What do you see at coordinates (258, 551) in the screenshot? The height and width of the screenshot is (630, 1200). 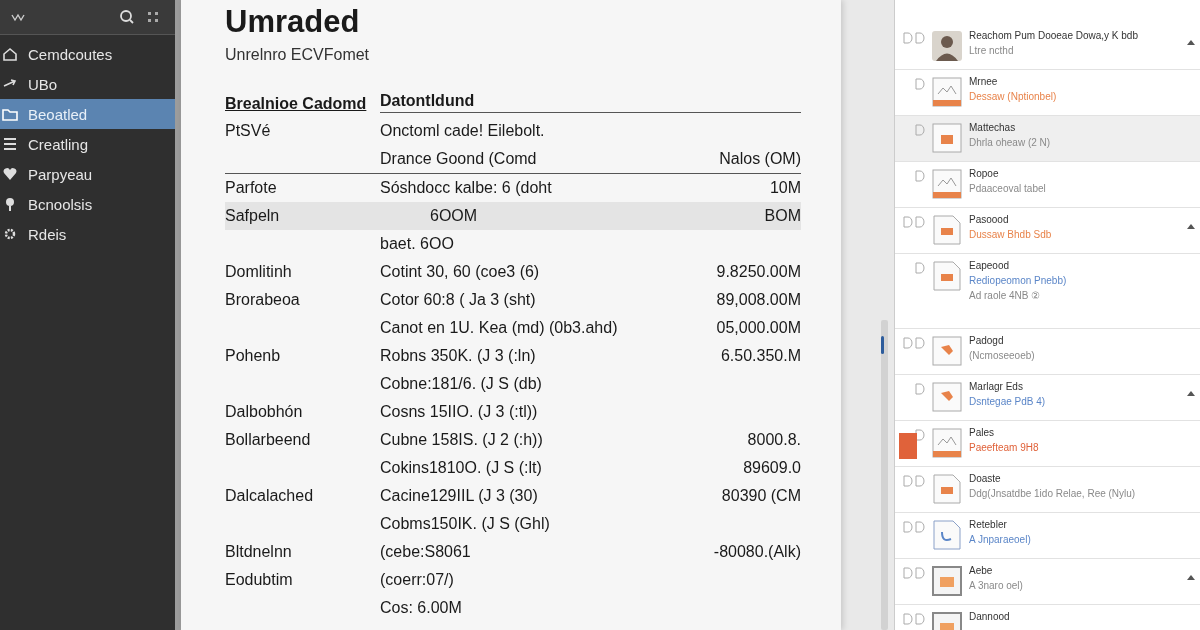 I see `row-label: Bltdnelnn` at bounding box center [258, 551].